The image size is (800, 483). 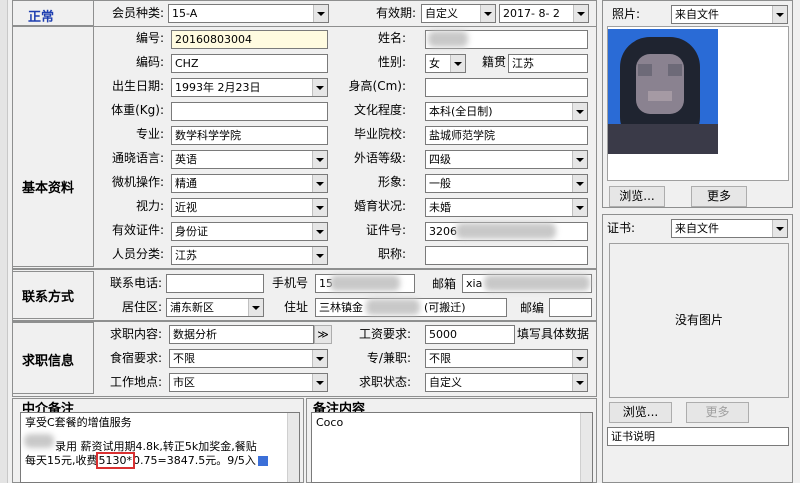 I want to click on photo-more-button: 更多, so click(x=719, y=196).